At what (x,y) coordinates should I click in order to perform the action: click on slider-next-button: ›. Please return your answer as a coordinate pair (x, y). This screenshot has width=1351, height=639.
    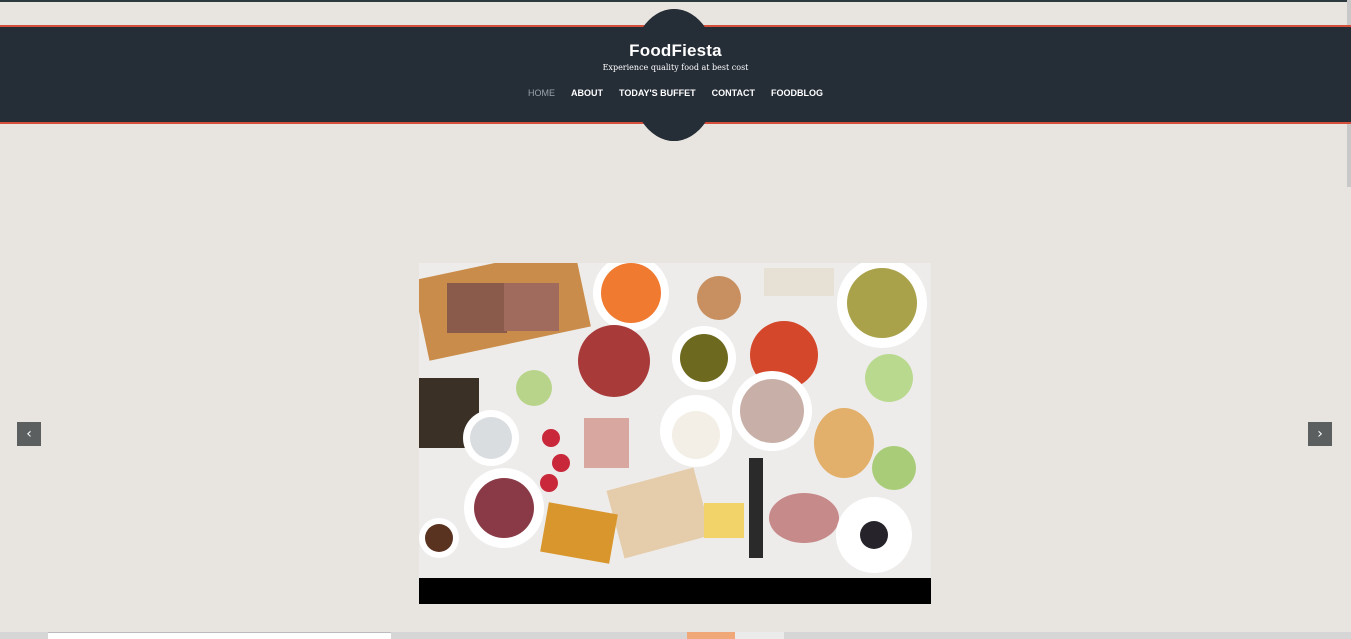
    Looking at the image, I should click on (1320, 434).